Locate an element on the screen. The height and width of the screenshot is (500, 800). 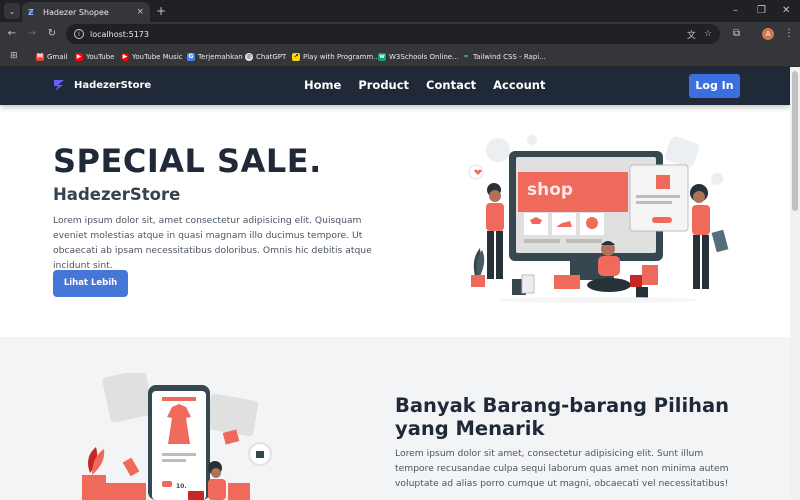
bookmark-label: ChatGPT is located at coordinates (271, 56).